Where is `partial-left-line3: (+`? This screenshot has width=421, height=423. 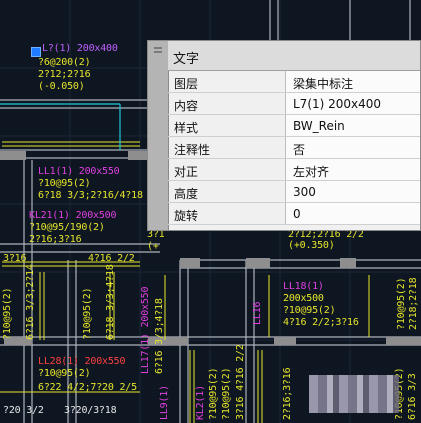
partial-left-line3: (+ is located at coordinates (153, 246).